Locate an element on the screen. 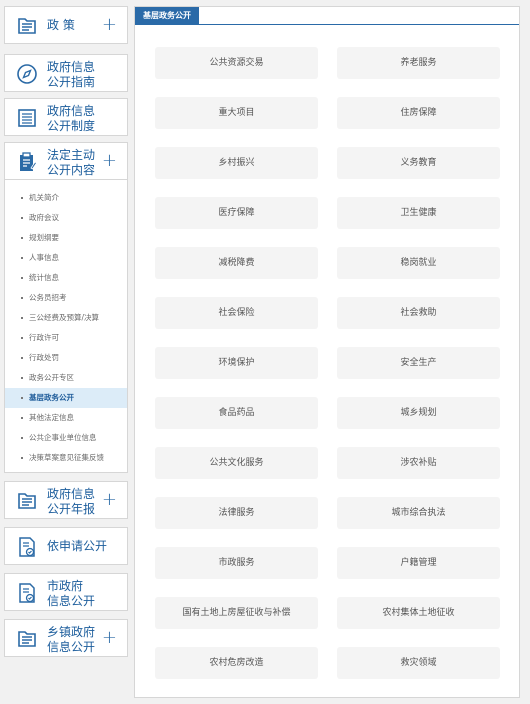 This screenshot has height=704, width=530. sub-item: 公务员招考 is located at coordinates (66, 298).